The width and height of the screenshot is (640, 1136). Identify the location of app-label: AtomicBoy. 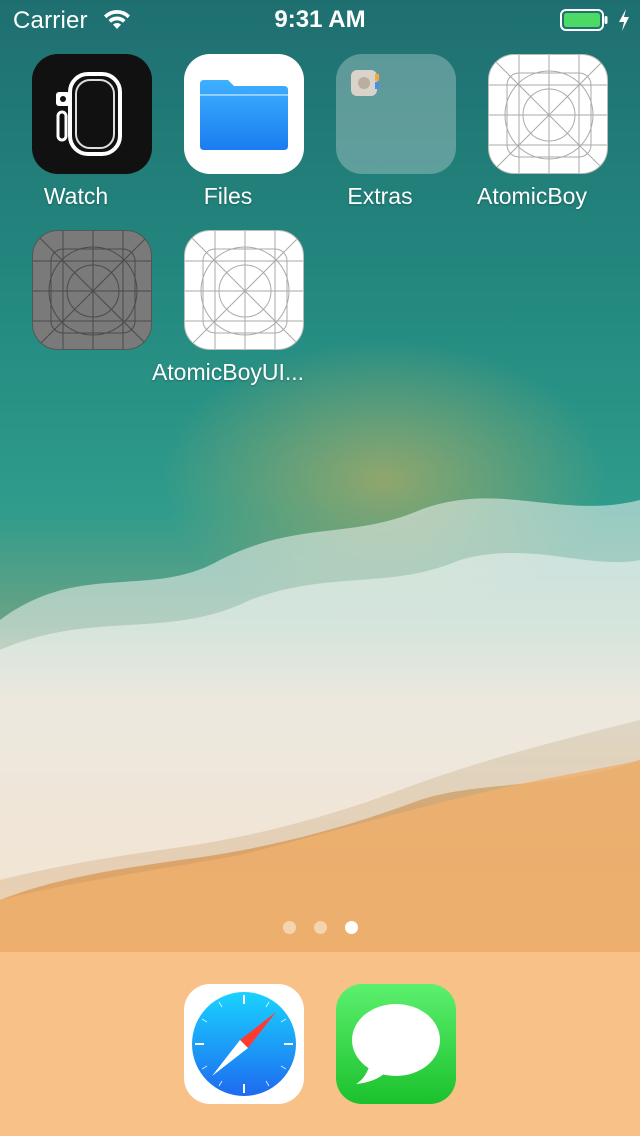
(532, 196).